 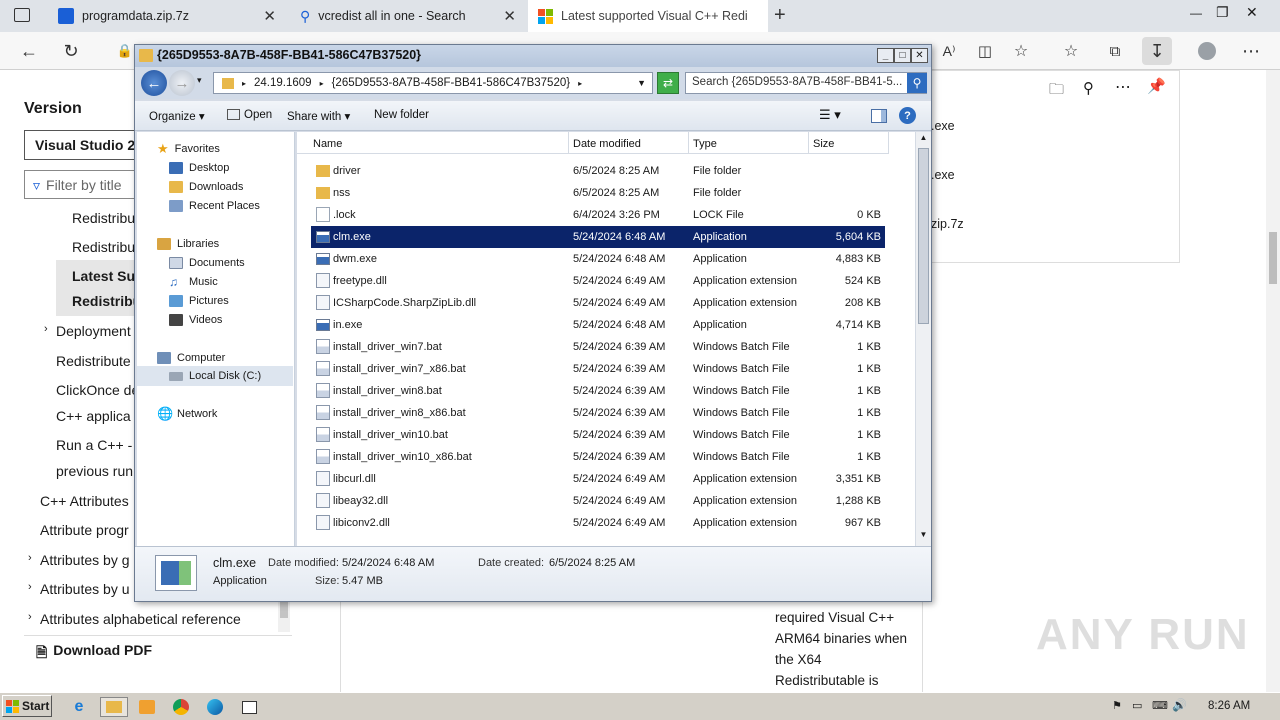 What do you see at coordinates (1137, 705) in the screenshot?
I see `tray-monitor-icon: ▭` at bounding box center [1137, 705].